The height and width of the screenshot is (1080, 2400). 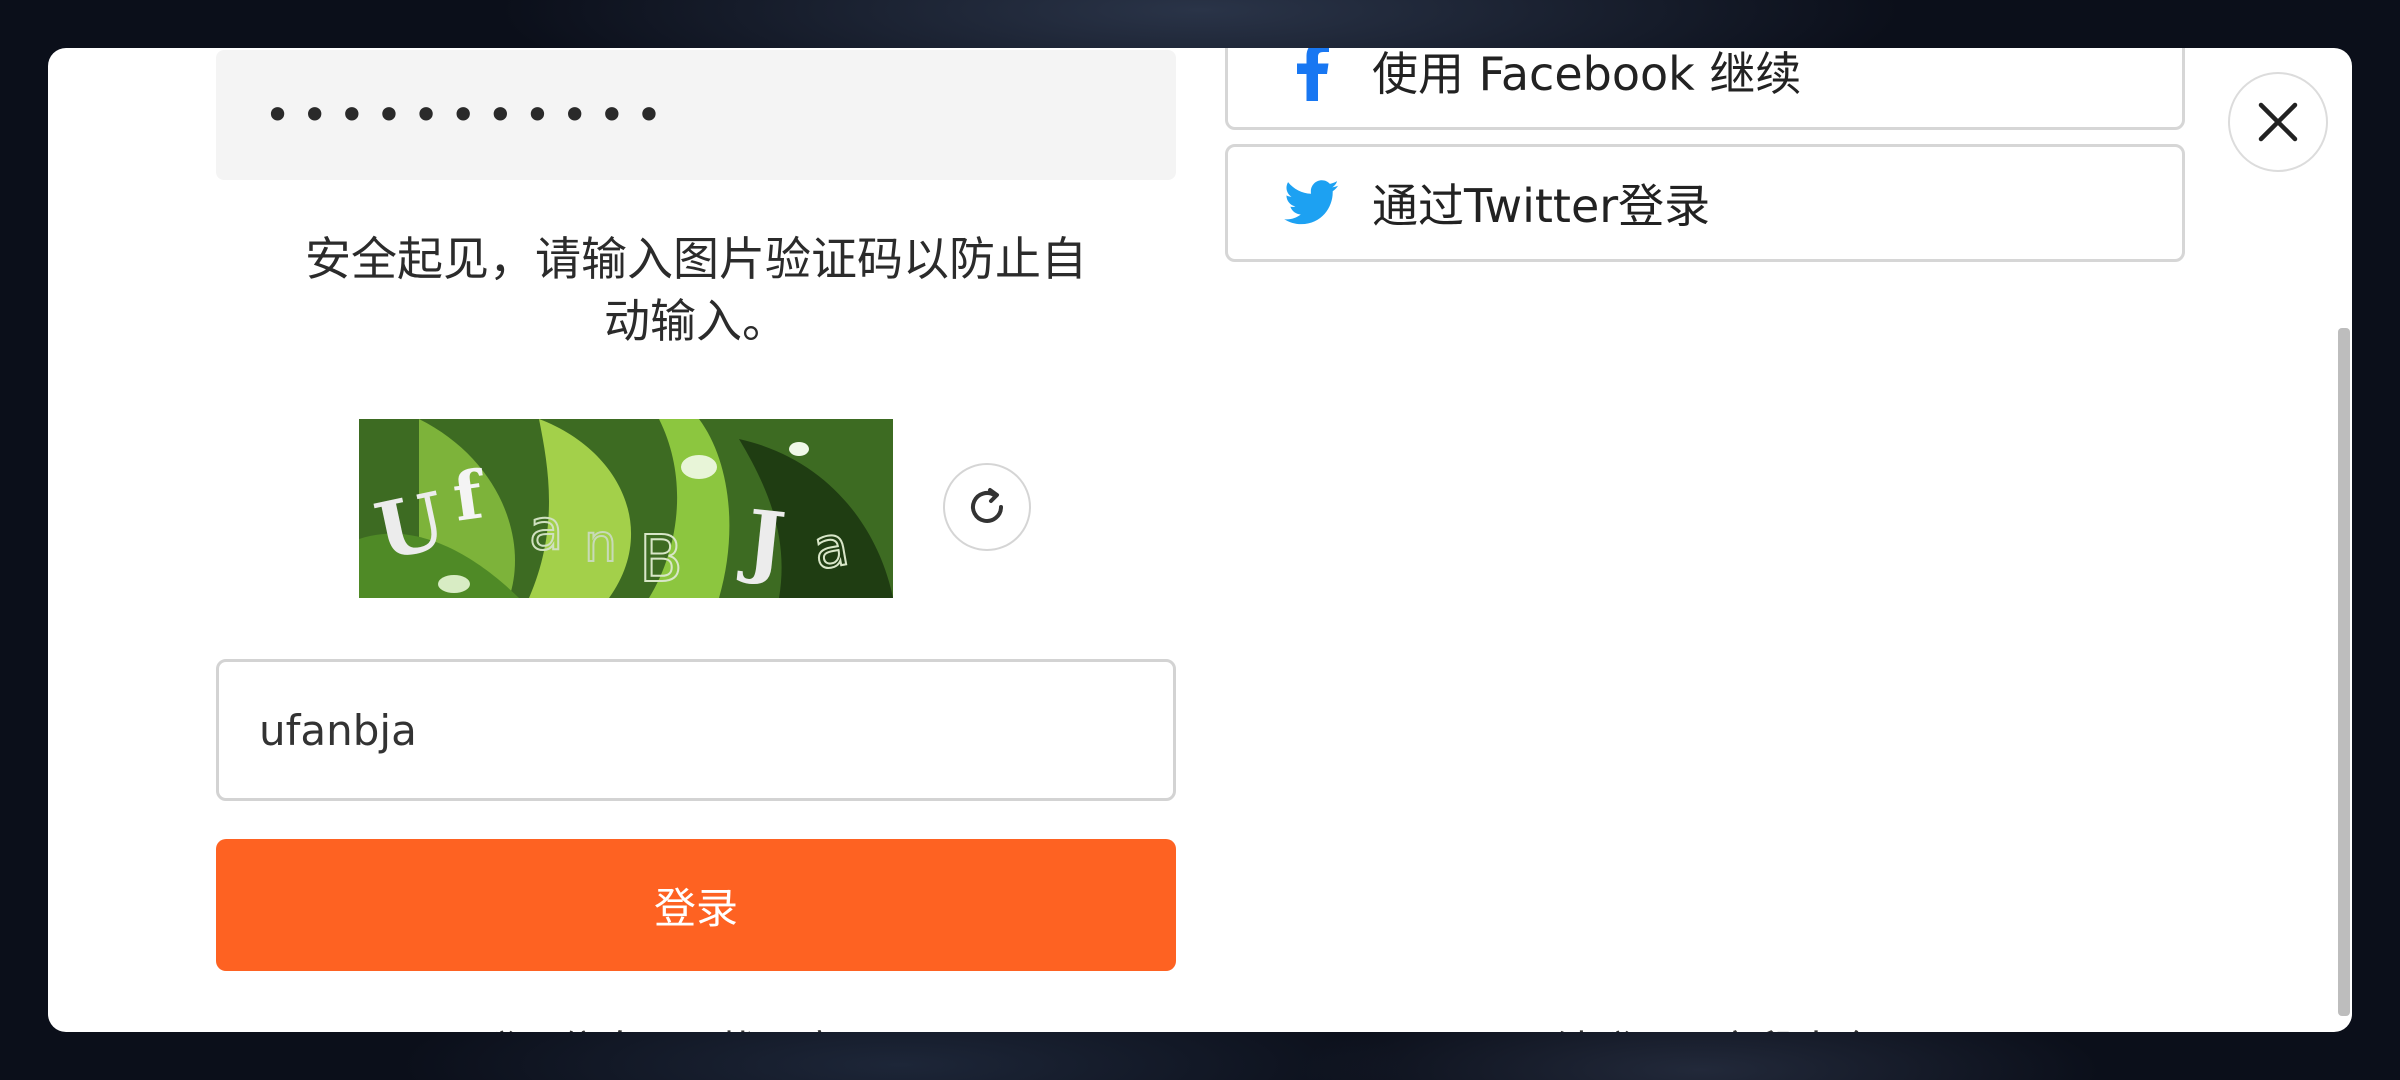 I want to click on captcha-glyph: a, so click(x=546, y=530).